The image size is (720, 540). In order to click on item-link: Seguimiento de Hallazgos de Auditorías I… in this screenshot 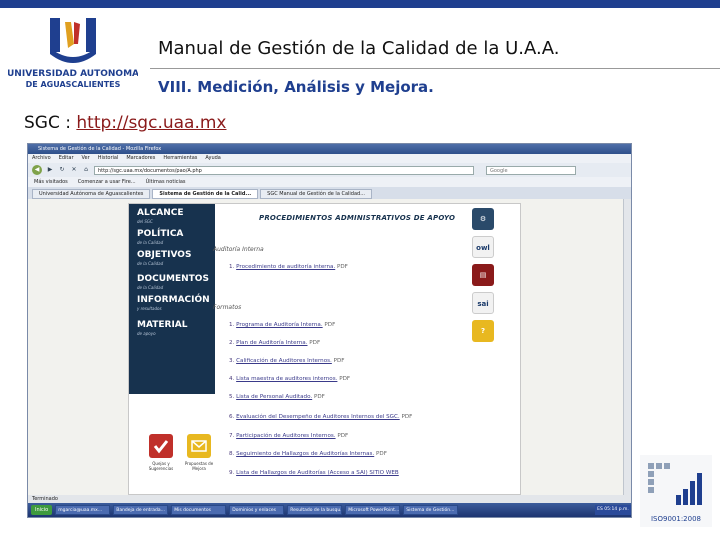, I will do `click(305, 454)`.